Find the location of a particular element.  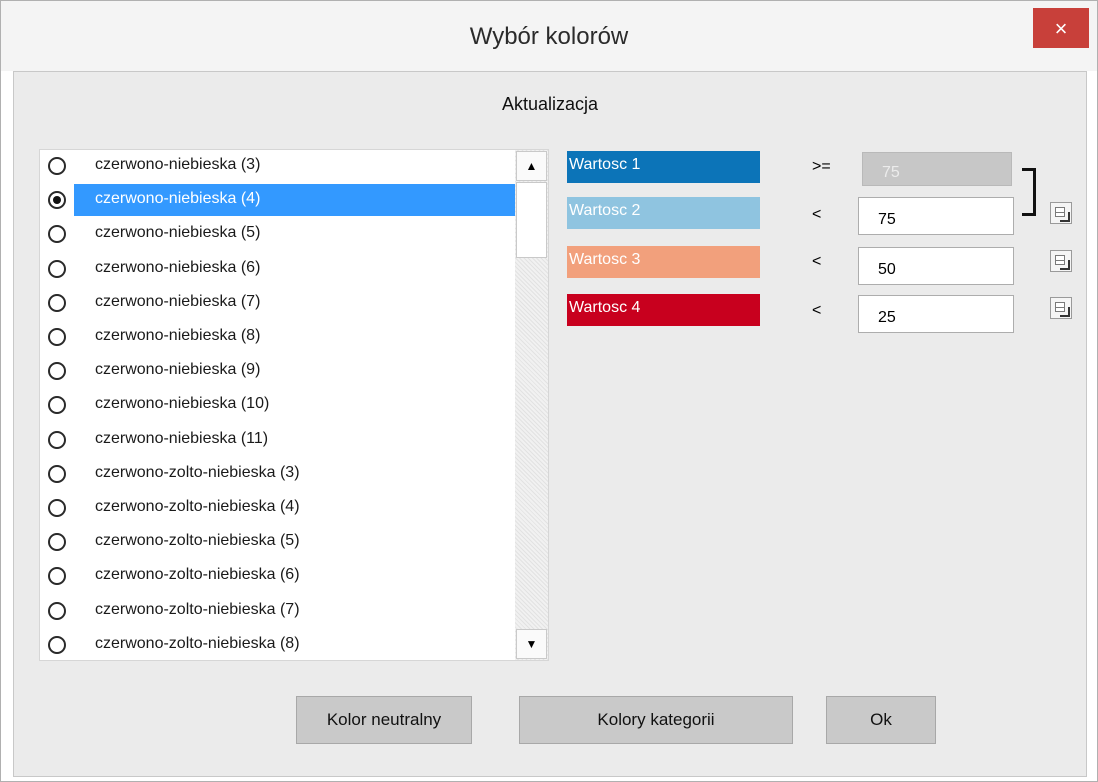

list-item: czerwono-niebieska (5) is located at coordinates (277, 235).